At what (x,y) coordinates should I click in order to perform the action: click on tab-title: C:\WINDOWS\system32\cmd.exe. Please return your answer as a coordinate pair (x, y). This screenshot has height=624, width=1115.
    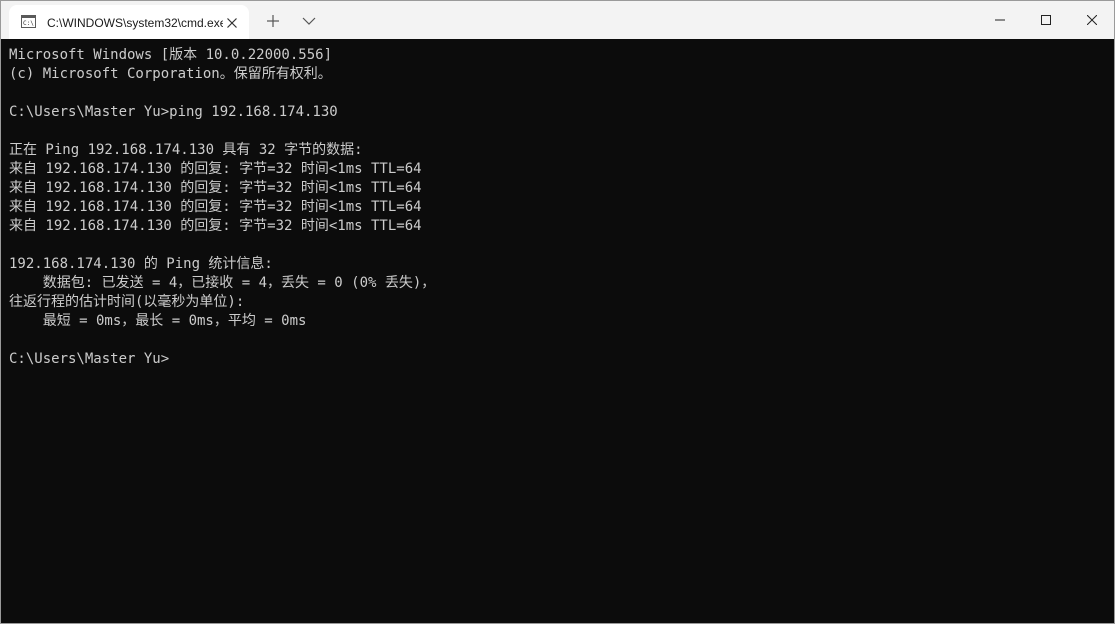
    Looking at the image, I should click on (135, 23).